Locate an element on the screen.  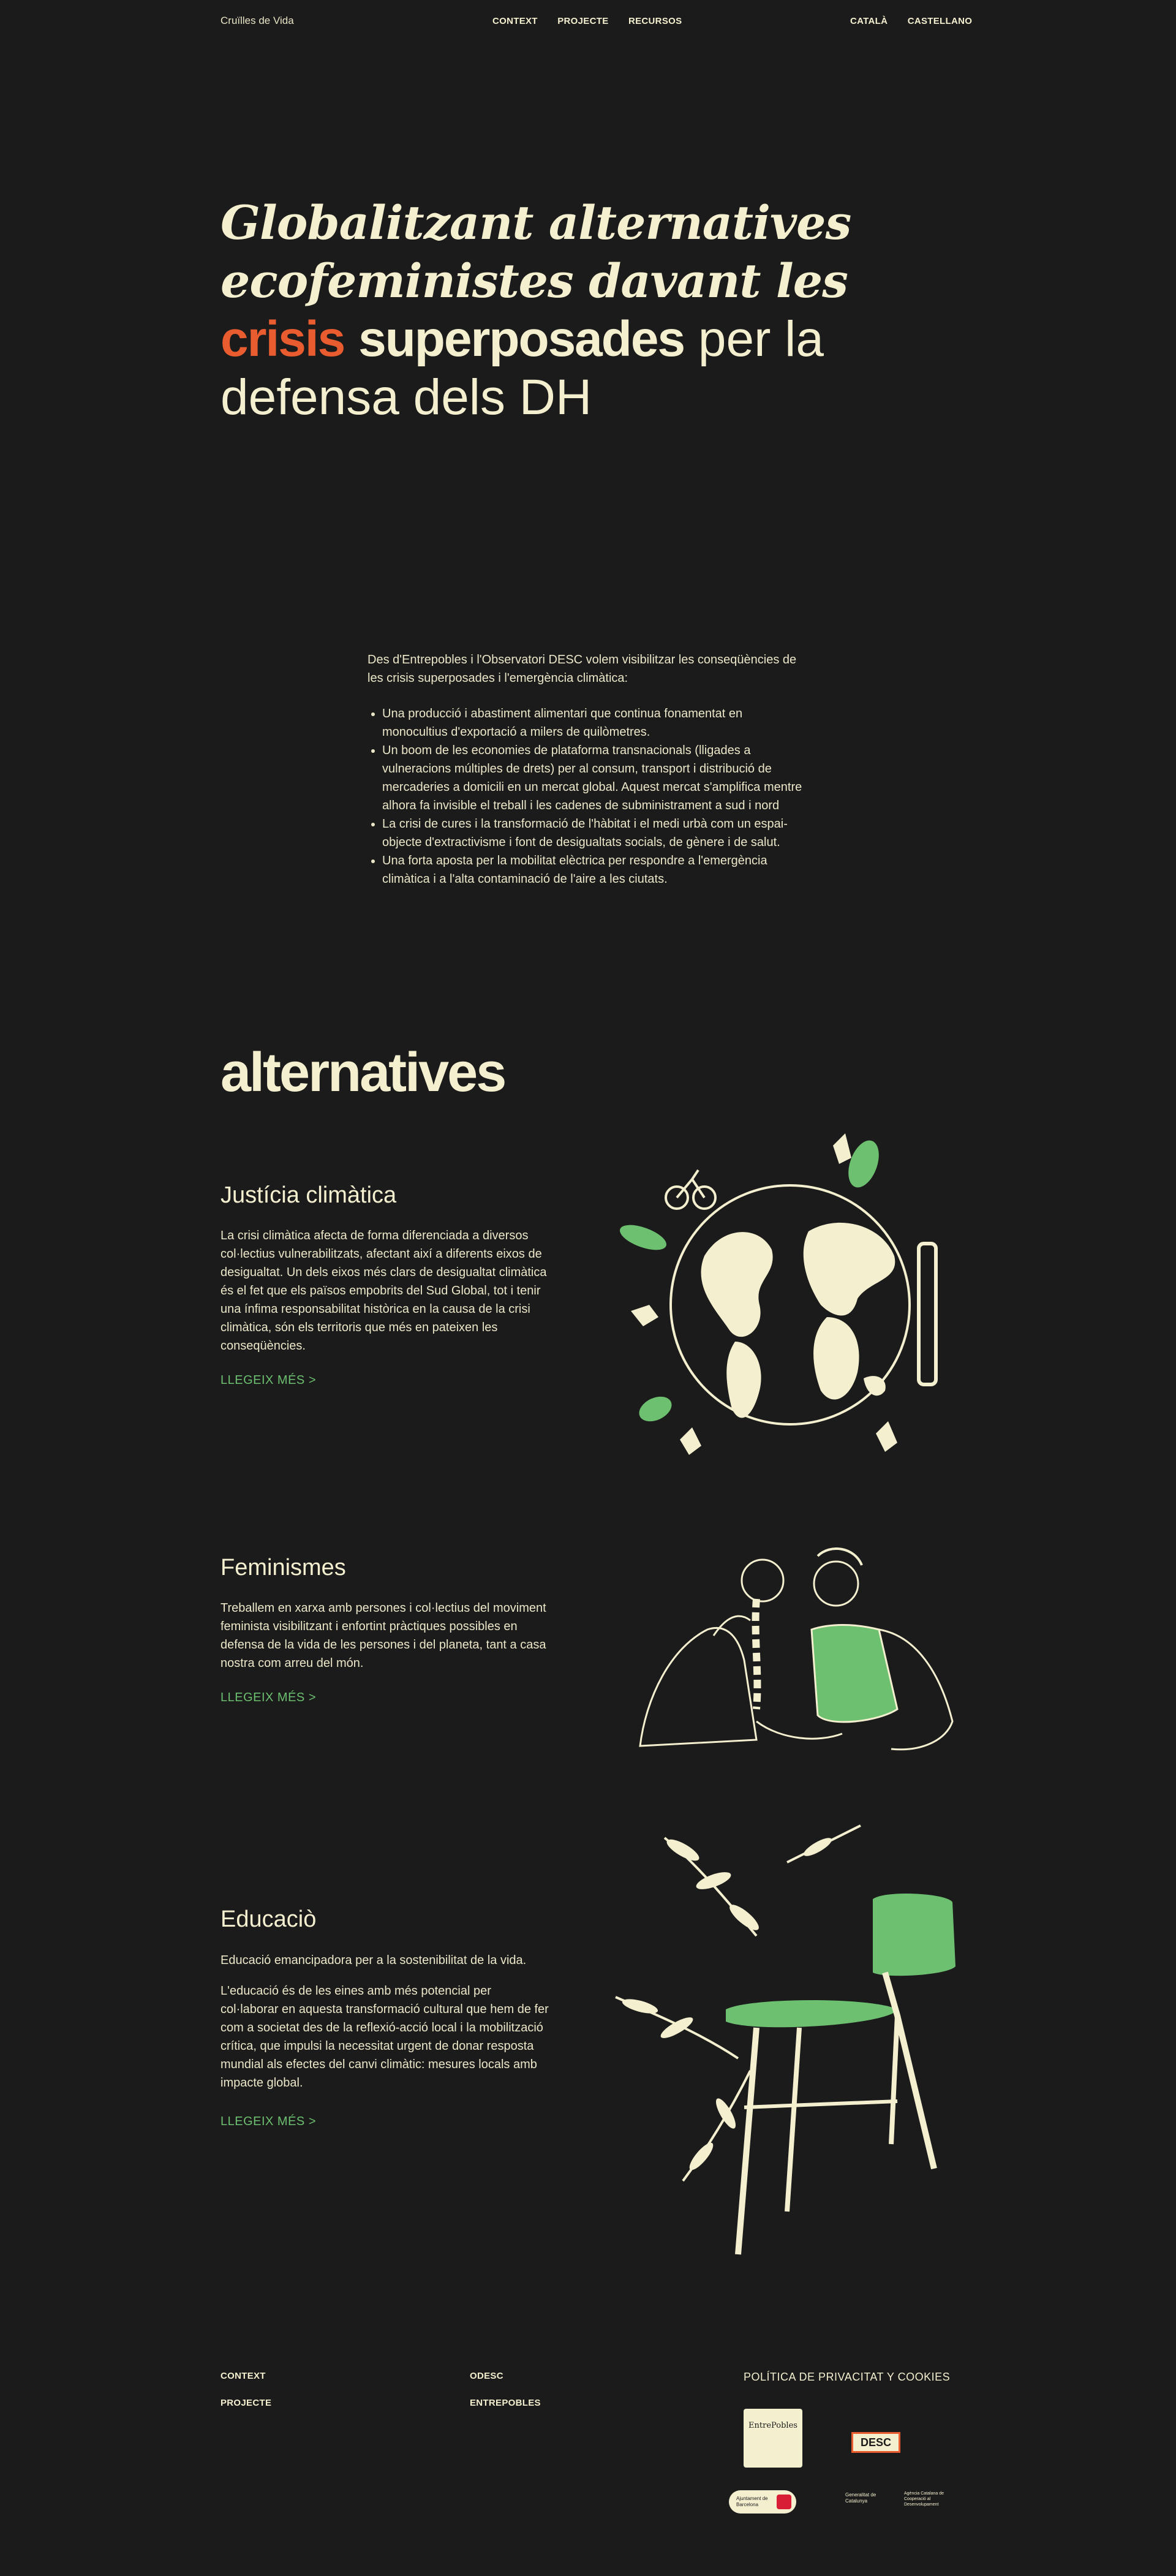
two-women-illustration is located at coordinates (797, 1649).